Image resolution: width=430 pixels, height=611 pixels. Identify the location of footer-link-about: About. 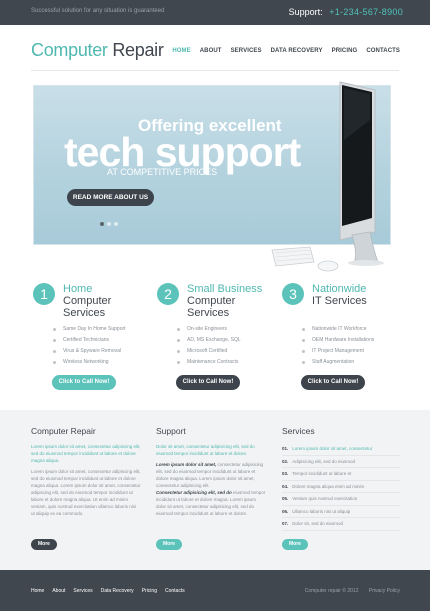
(58, 591).